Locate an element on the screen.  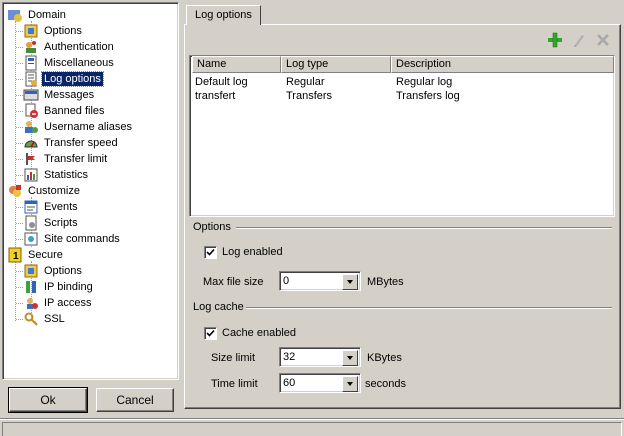
max-file-size-combo: 0 is located at coordinates (320, 281).